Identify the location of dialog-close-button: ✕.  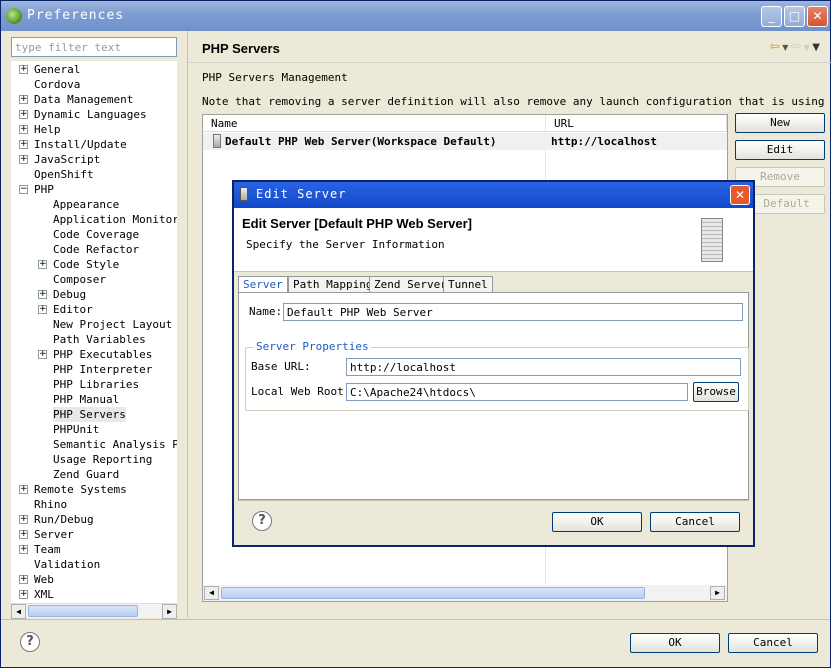
(740, 195).